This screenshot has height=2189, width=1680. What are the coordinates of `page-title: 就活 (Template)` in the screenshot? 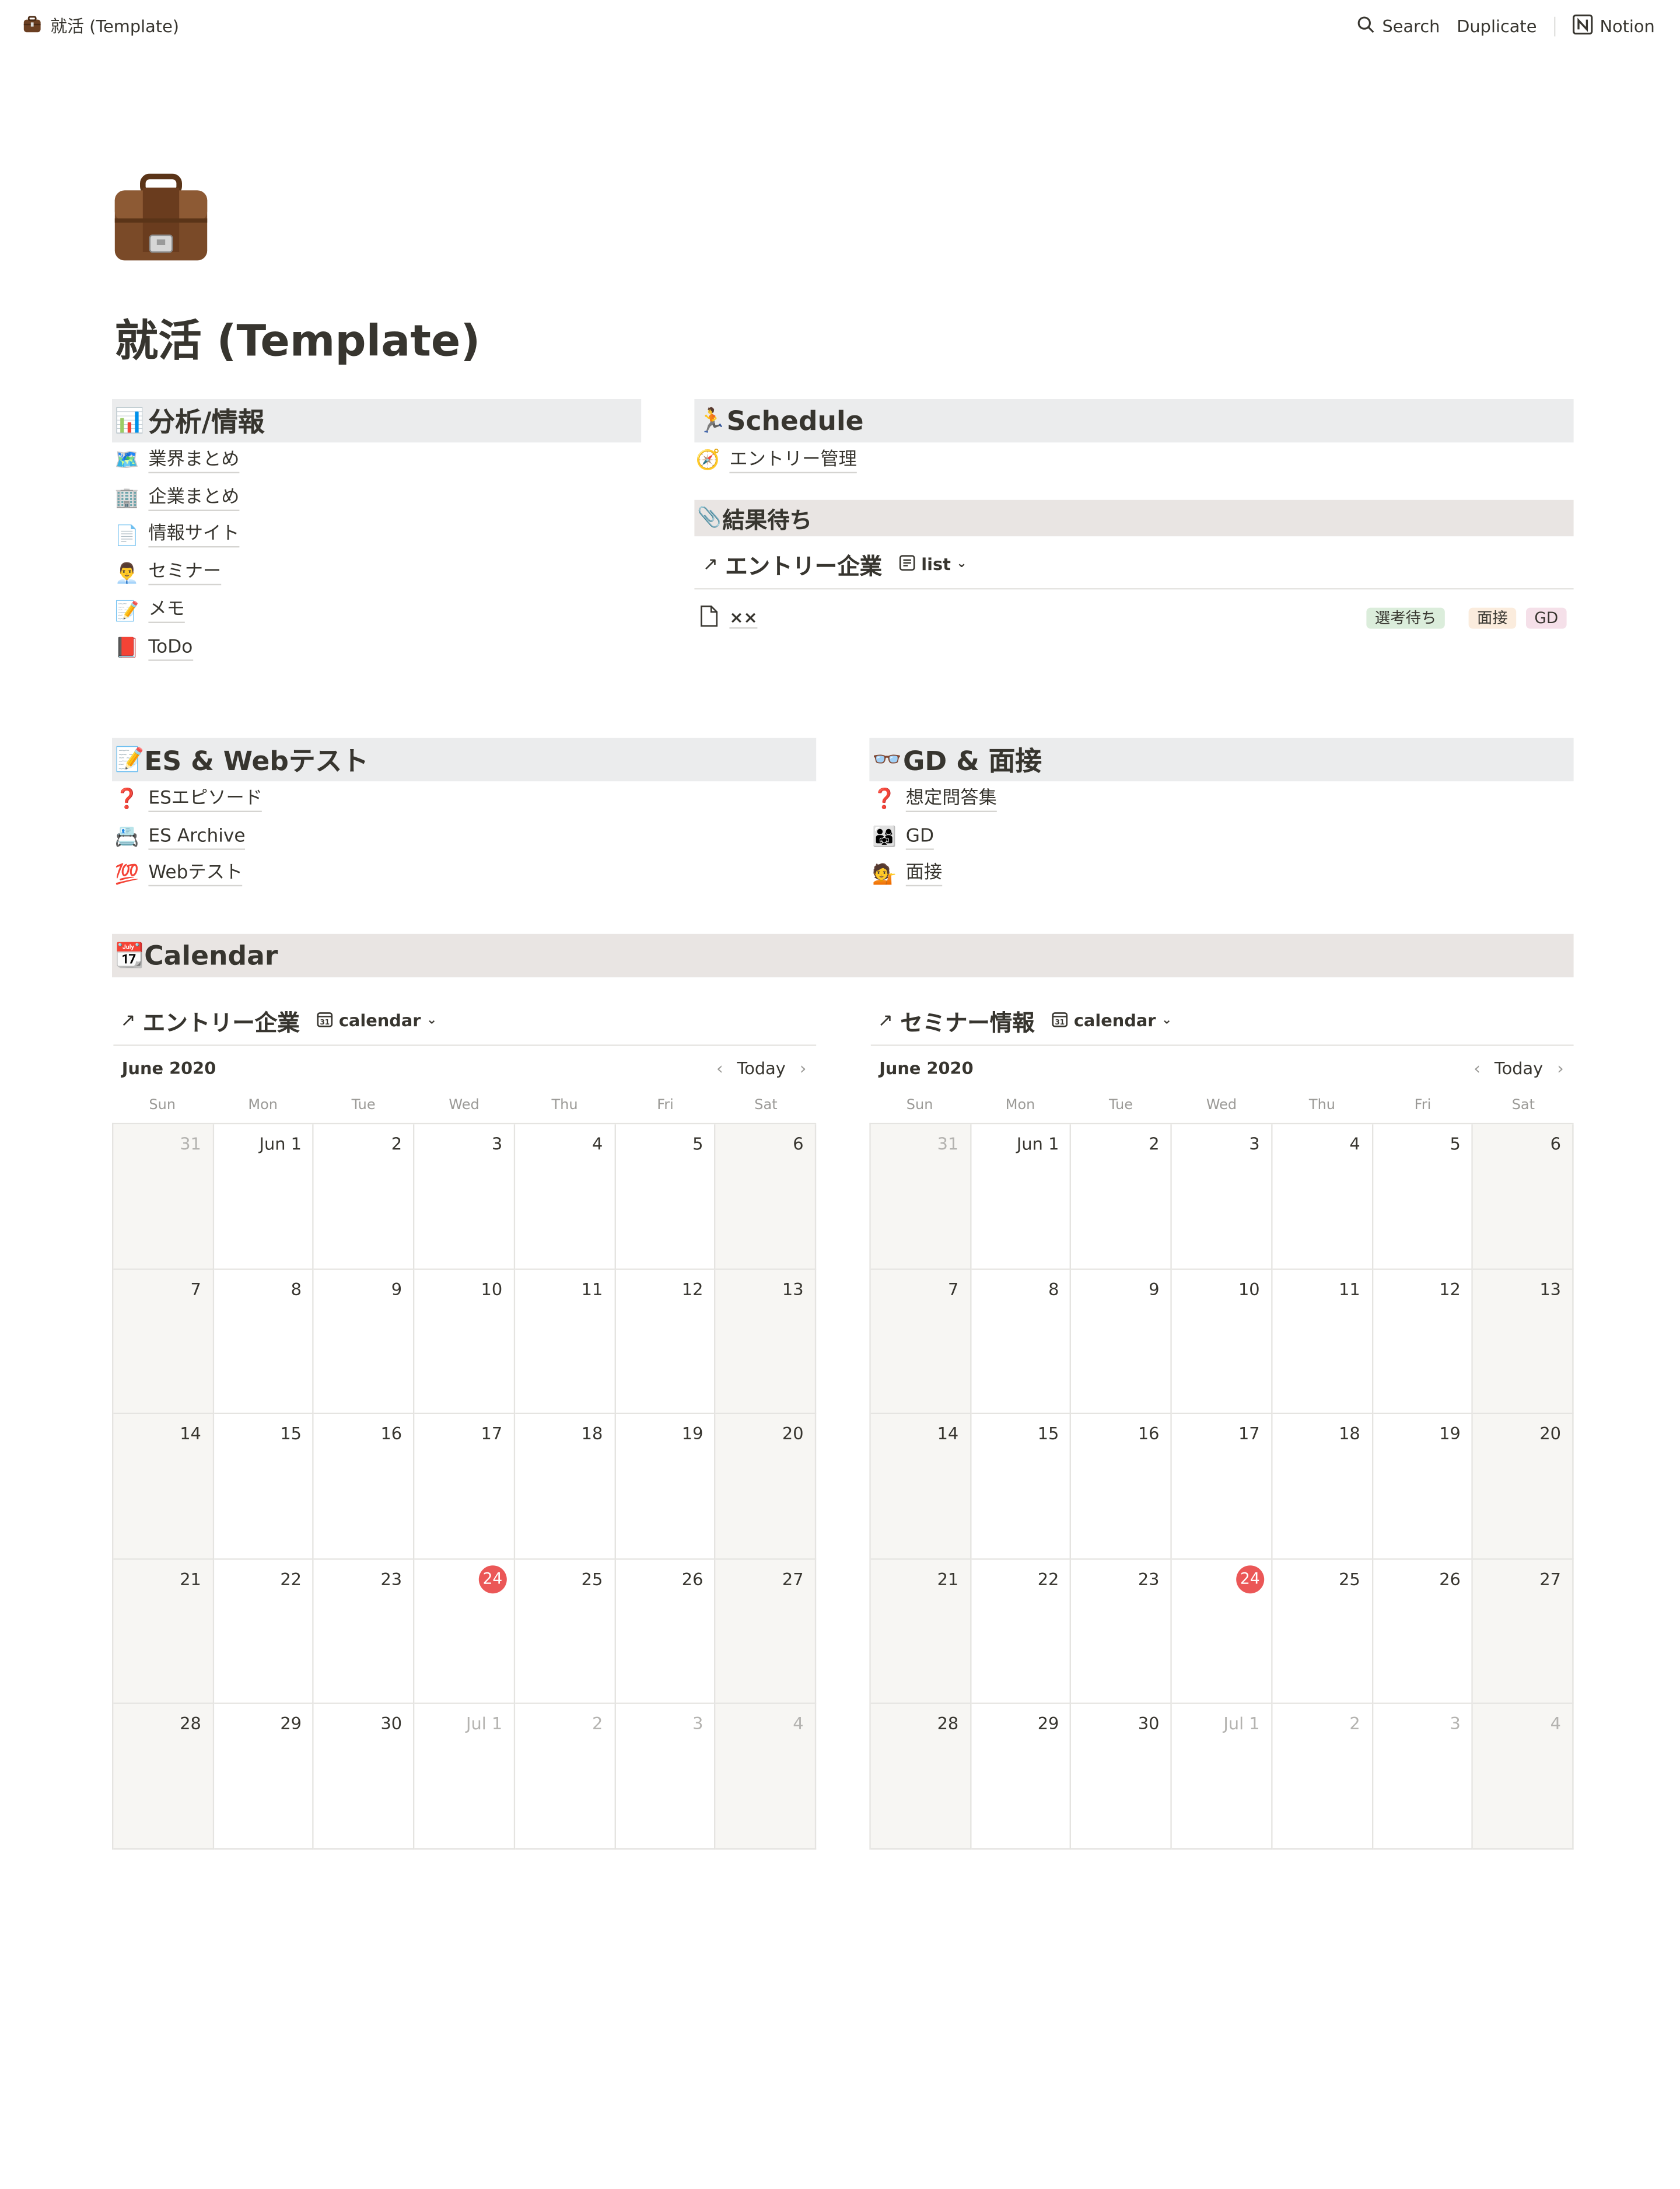 It's located at (298, 336).